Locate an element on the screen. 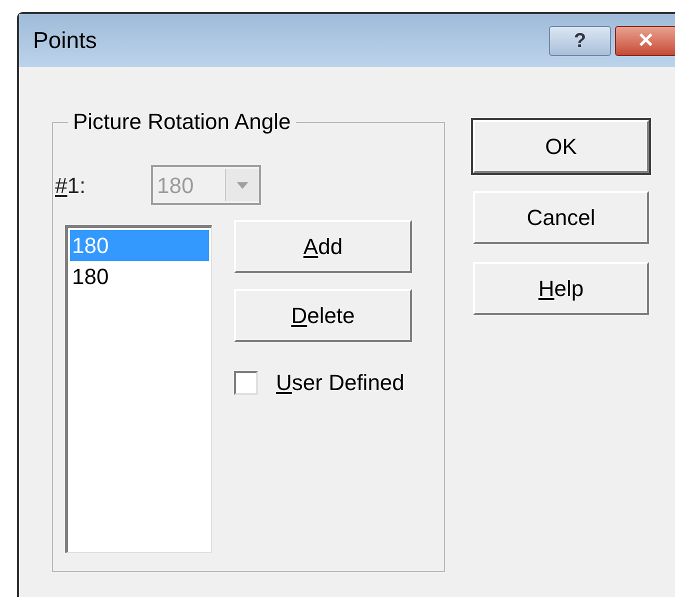 The height and width of the screenshot is (597, 675). delete-button: Delete is located at coordinates (323, 315).